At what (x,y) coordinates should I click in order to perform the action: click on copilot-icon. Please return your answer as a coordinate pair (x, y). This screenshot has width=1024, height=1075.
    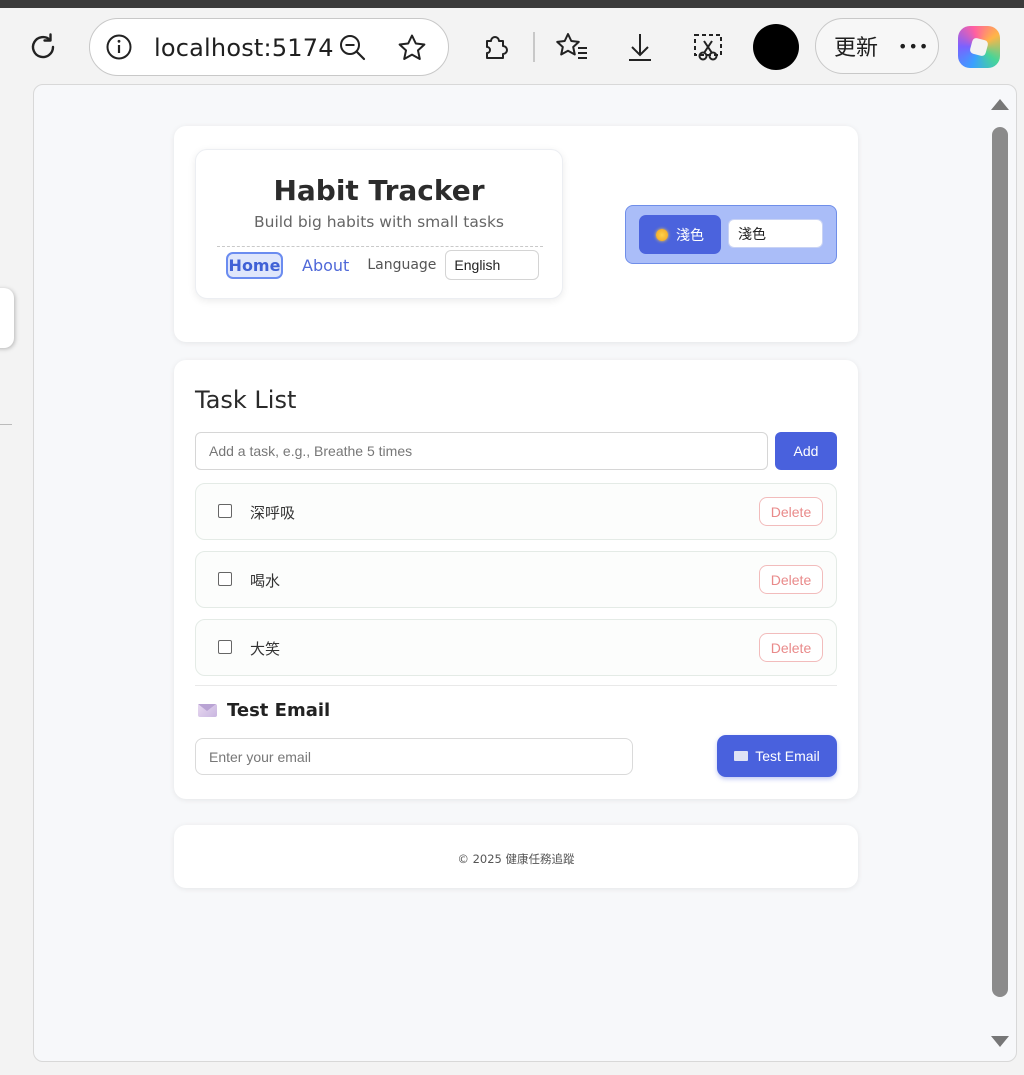
    Looking at the image, I should click on (979, 47).